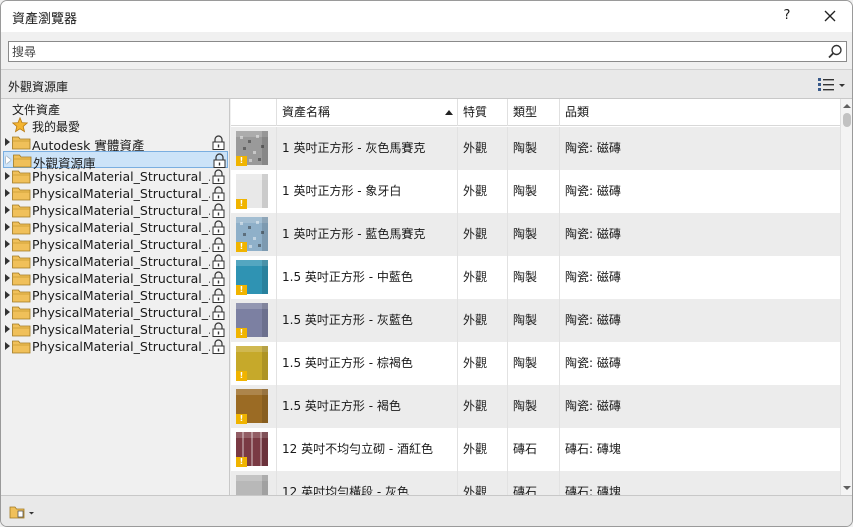  What do you see at coordinates (20, 125) in the screenshot?
I see `star-icon` at bounding box center [20, 125].